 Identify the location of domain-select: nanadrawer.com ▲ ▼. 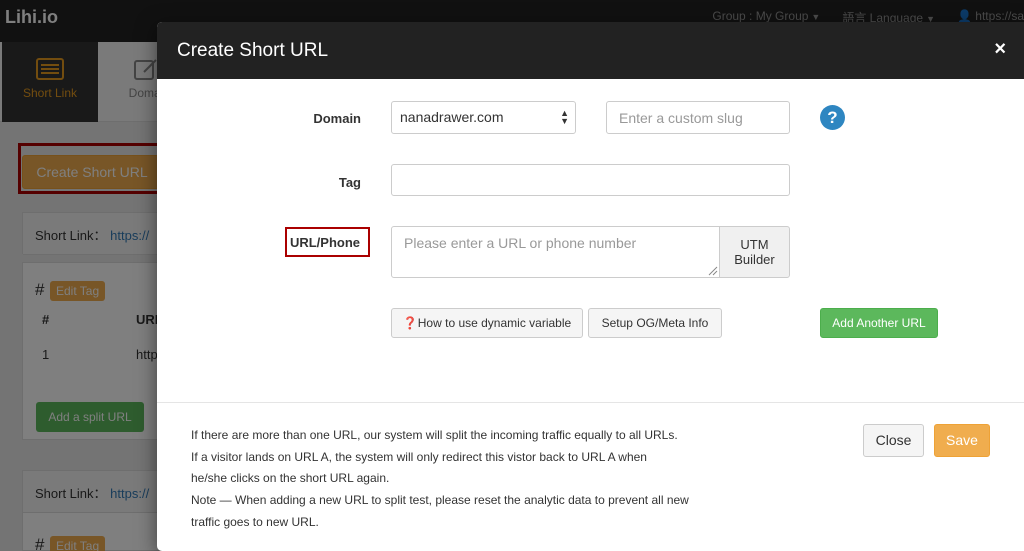
(483, 117).